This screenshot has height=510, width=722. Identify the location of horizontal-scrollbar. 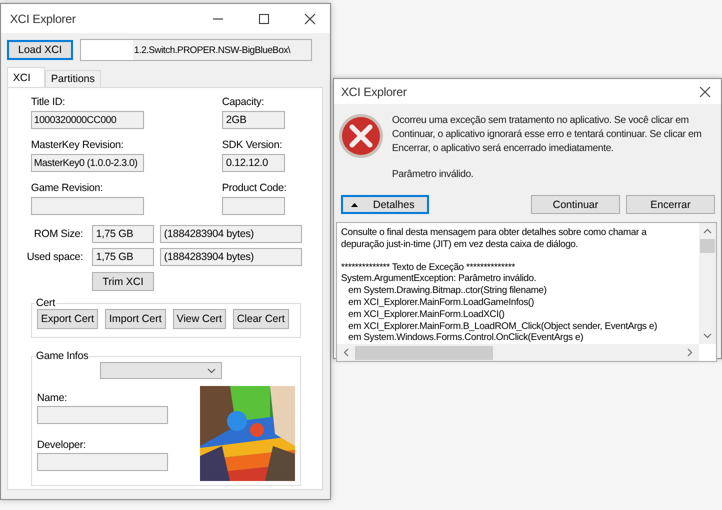
(518, 352).